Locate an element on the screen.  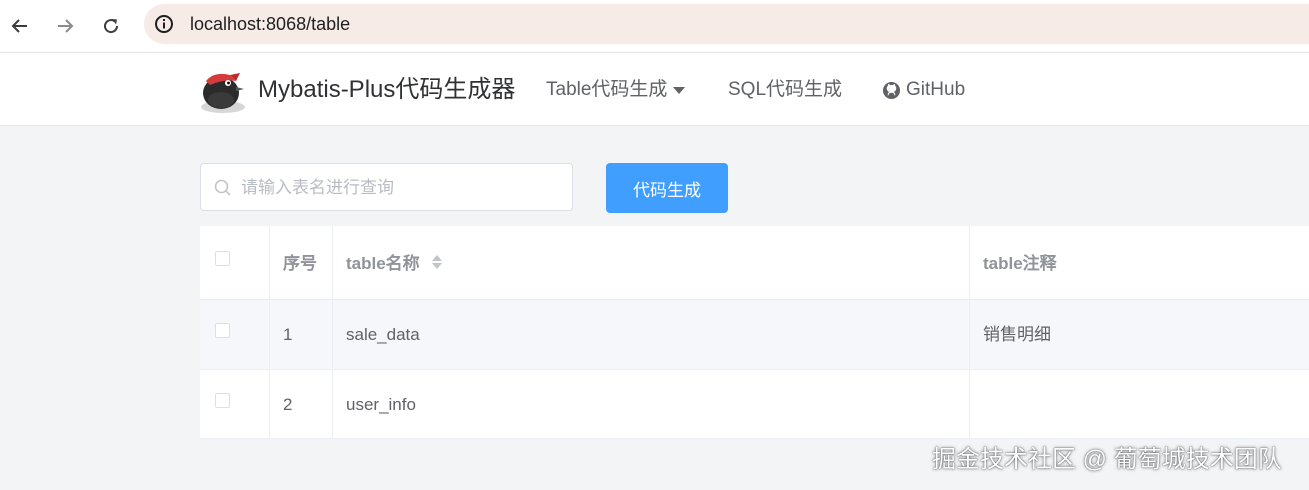
header-name-cell: table名称 is located at coordinates (651, 262).